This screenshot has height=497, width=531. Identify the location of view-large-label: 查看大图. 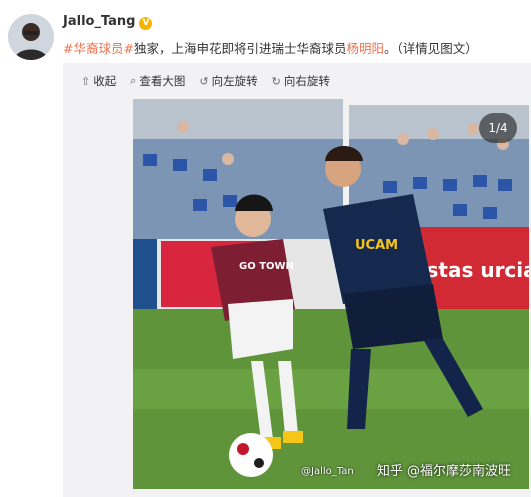
(162, 81).